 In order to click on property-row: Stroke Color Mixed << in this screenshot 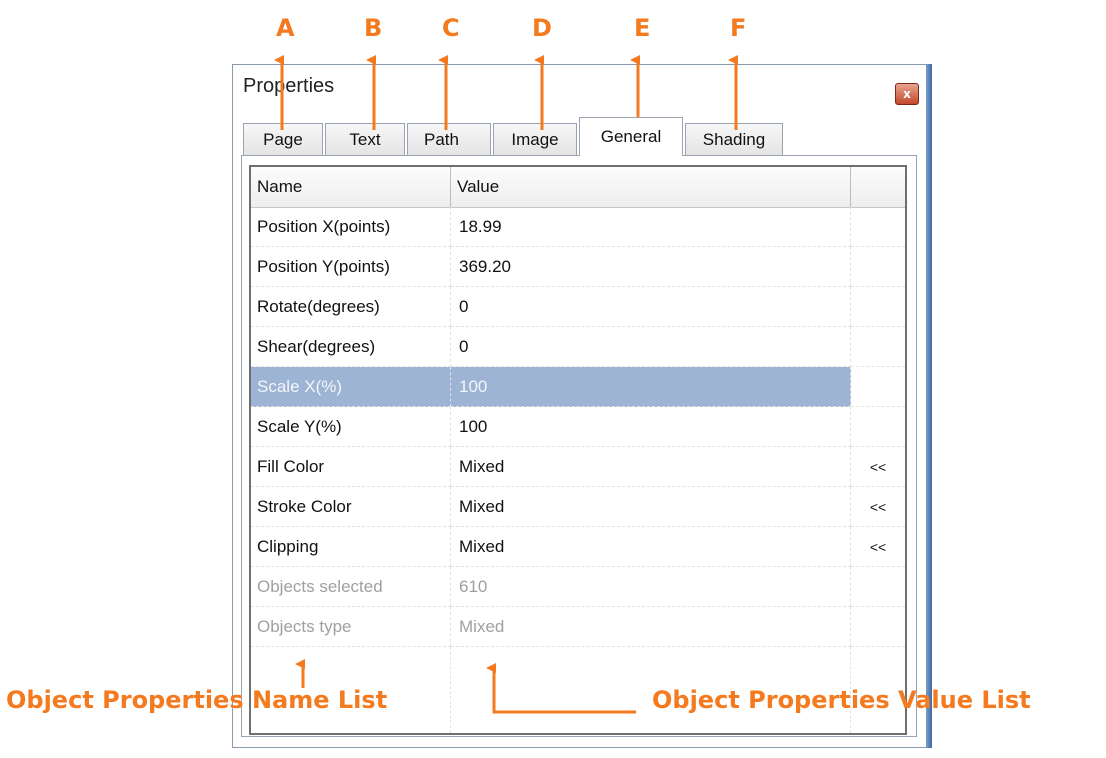, I will do `click(578, 507)`.